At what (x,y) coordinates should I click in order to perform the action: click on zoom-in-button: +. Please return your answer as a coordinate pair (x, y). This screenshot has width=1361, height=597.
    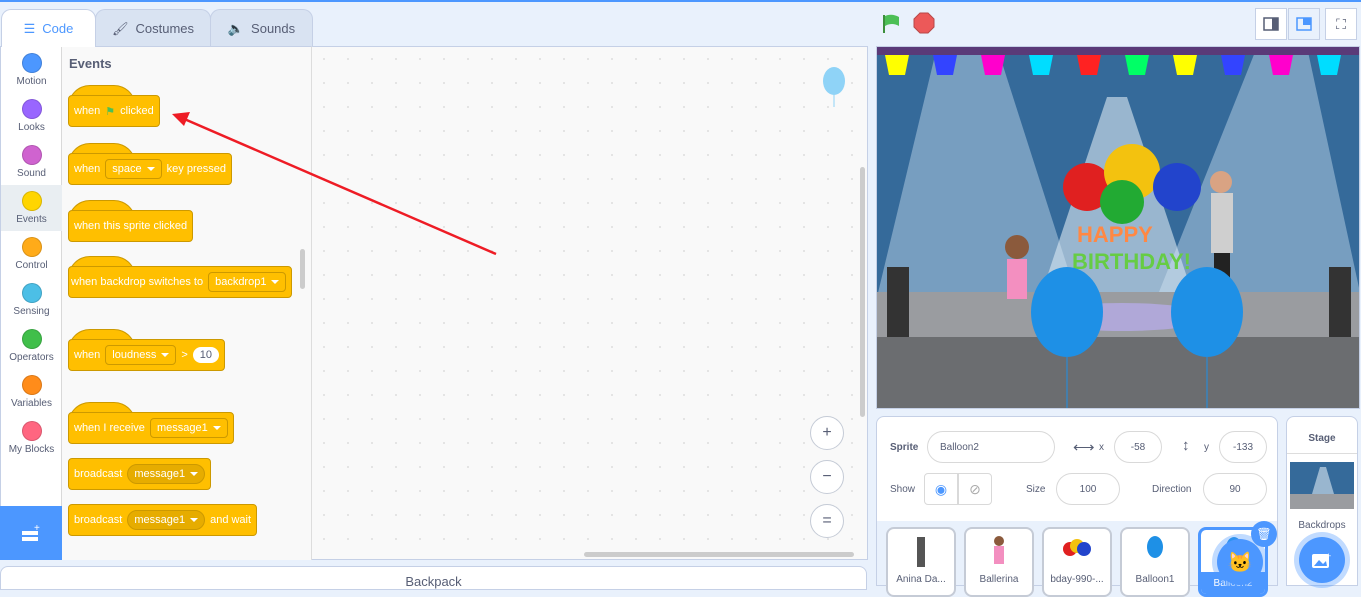
    Looking at the image, I should click on (827, 433).